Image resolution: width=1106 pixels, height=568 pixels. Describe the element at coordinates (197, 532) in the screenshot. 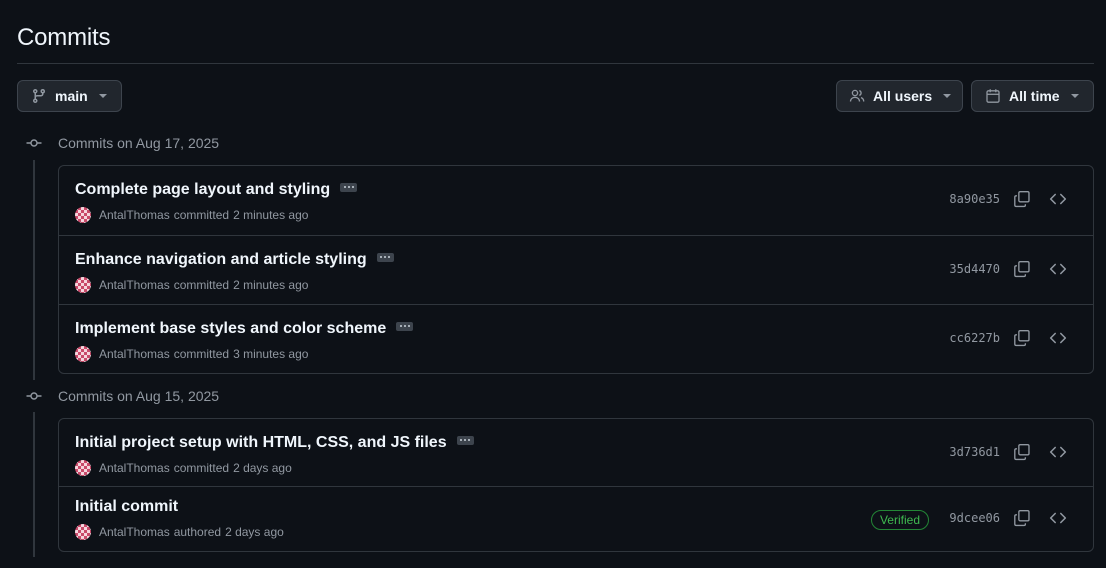

I see `commit-action: authored` at that location.